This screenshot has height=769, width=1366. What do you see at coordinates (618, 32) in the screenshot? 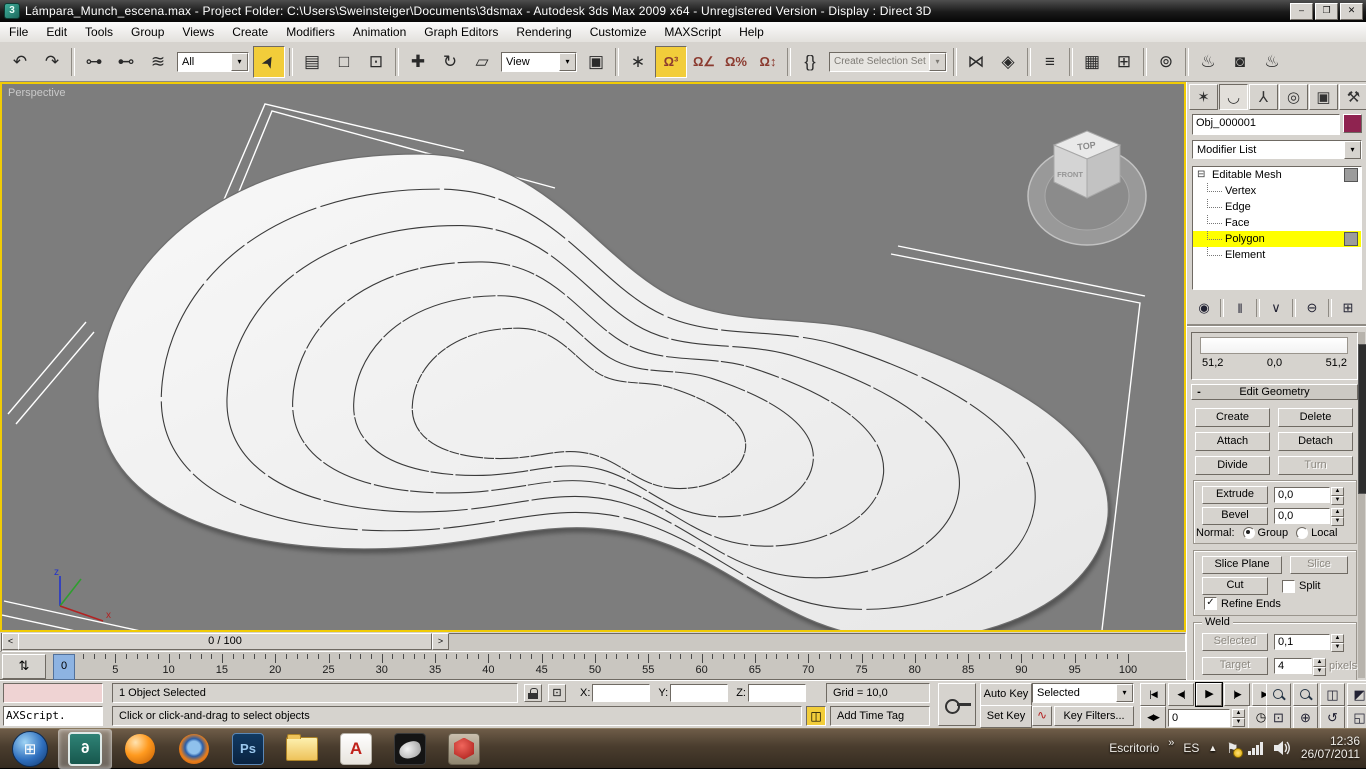
I see `menu-customize: Customize` at bounding box center [618, 32].